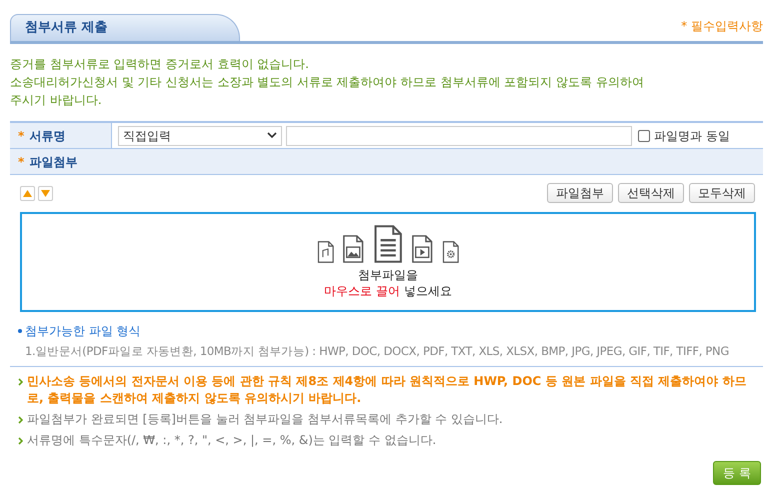 The image size is (773, 489). What do you see at coordinates (265, 419) in the screenshot?
I see `note-text: 파일첨부가 완료되면 [등록]버튼을 눌러 첨부파일을 첨부서류목록에 추가할 수 있습니다.` at bounding box center [265, 419].